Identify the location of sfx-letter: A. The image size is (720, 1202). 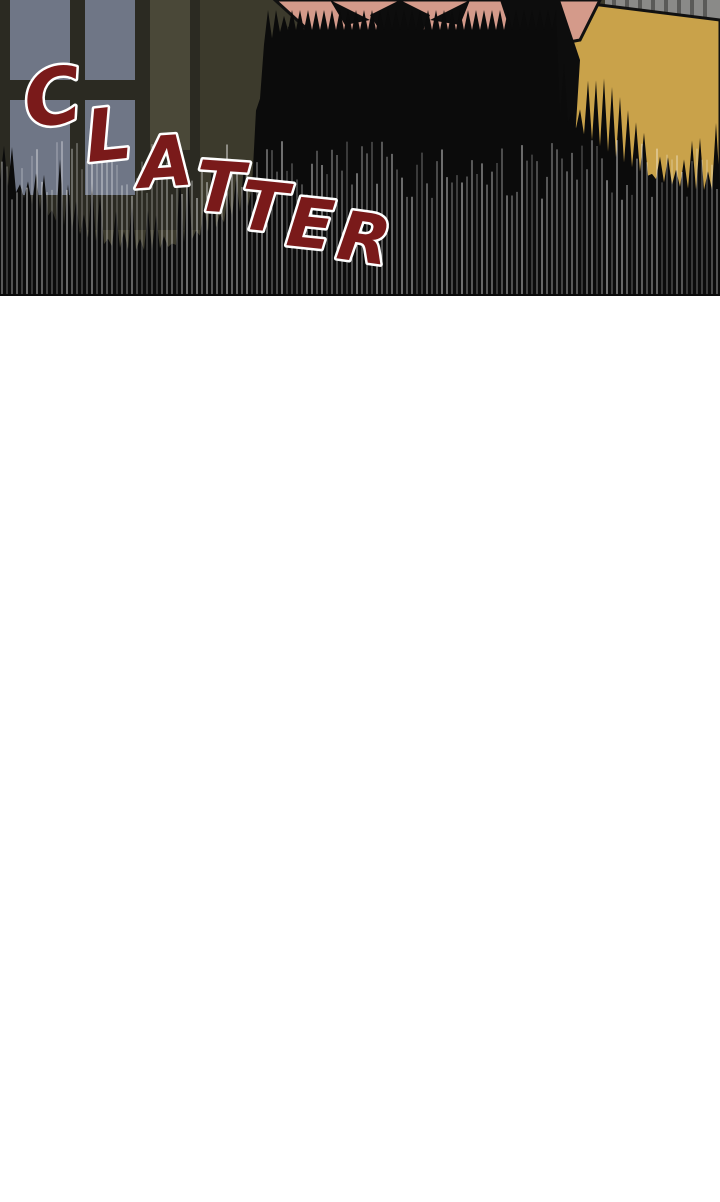
(162, 162).